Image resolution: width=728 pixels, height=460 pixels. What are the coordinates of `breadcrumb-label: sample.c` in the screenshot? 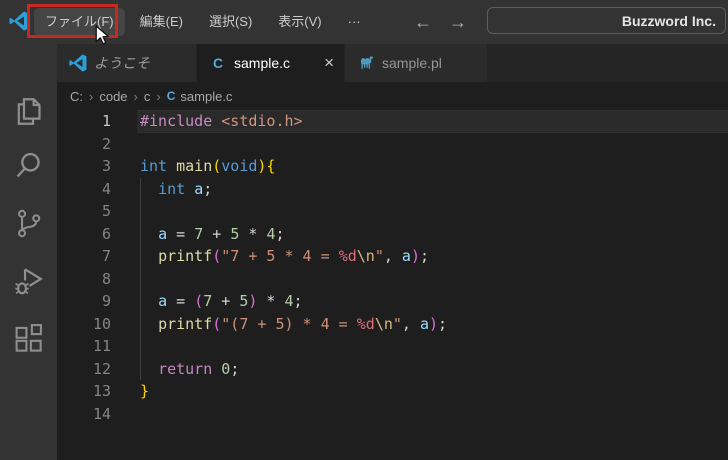 It's located at (206, 96).